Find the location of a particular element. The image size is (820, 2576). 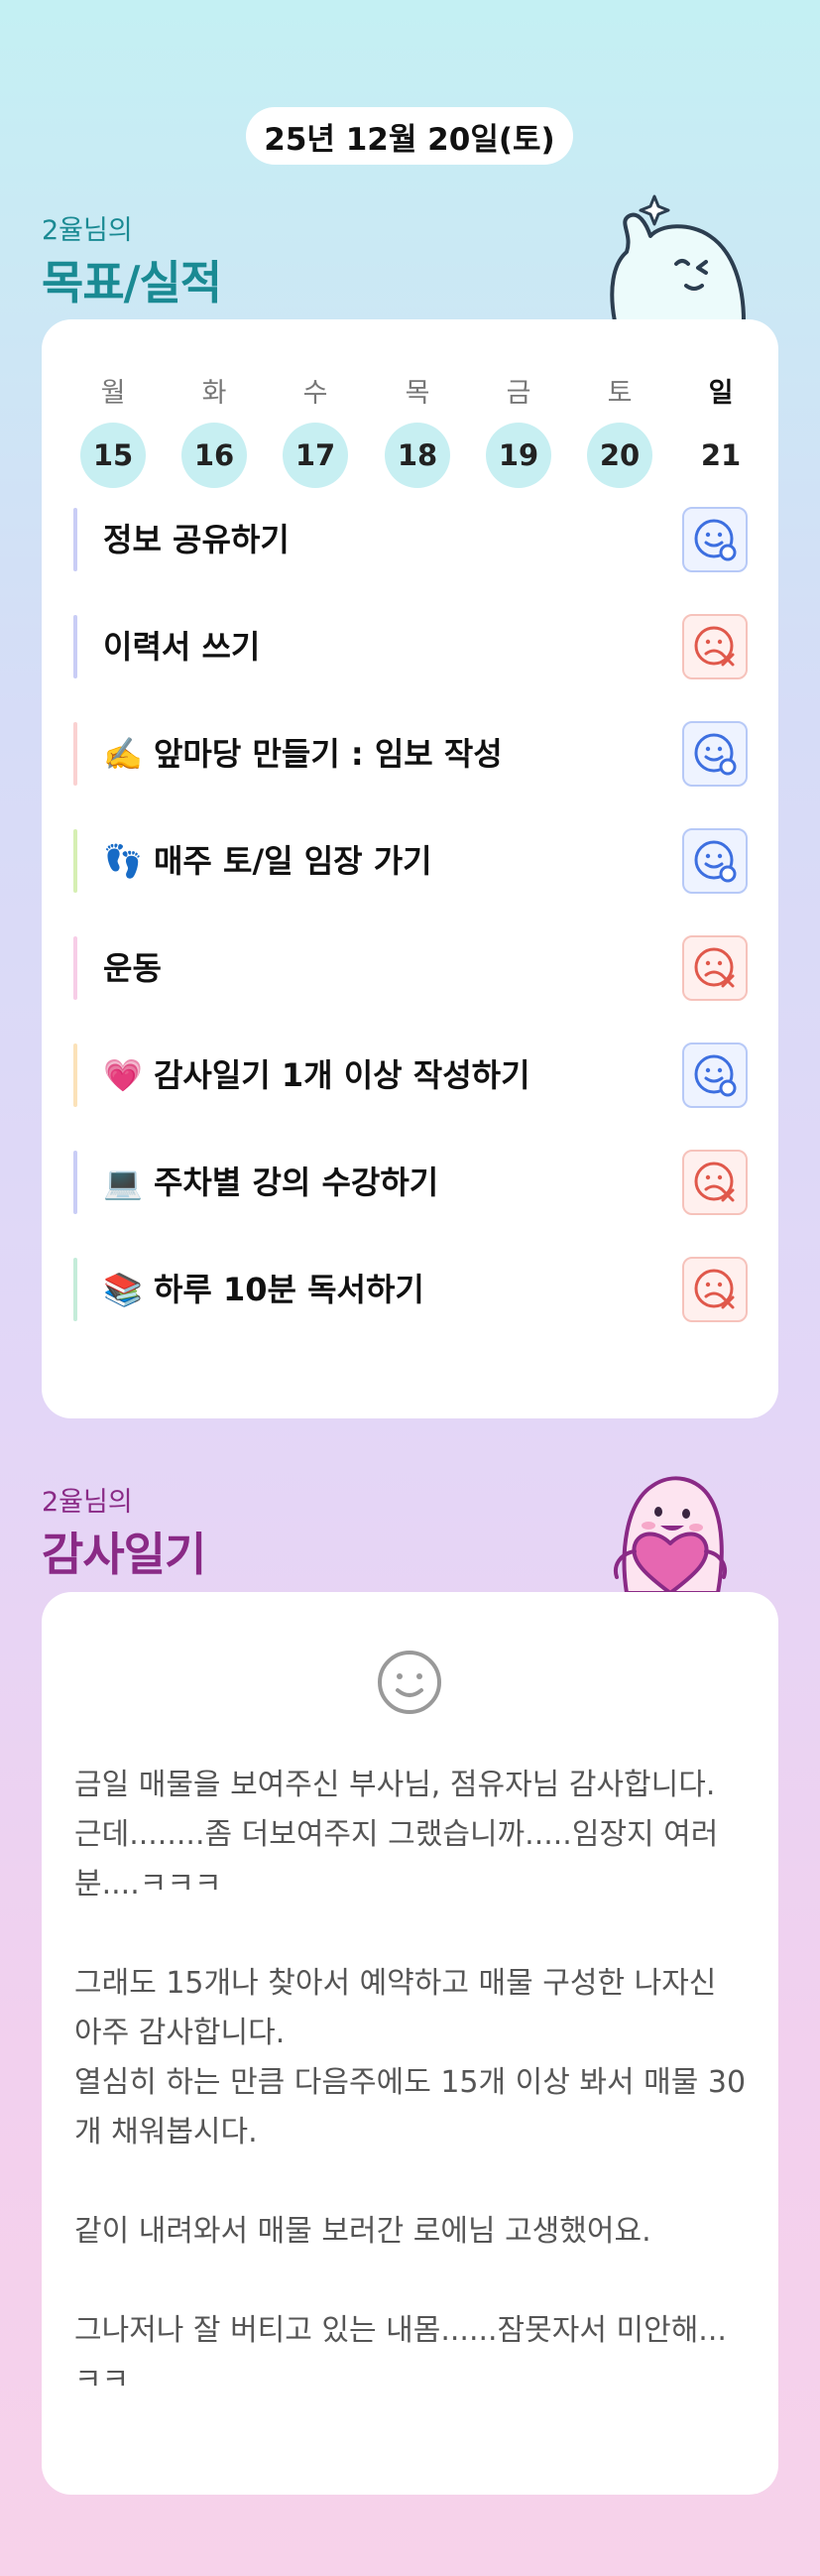

goal-text: ✍️ 앞마당 만들기 : 임보 작성 is located at coordinates (303, 754).